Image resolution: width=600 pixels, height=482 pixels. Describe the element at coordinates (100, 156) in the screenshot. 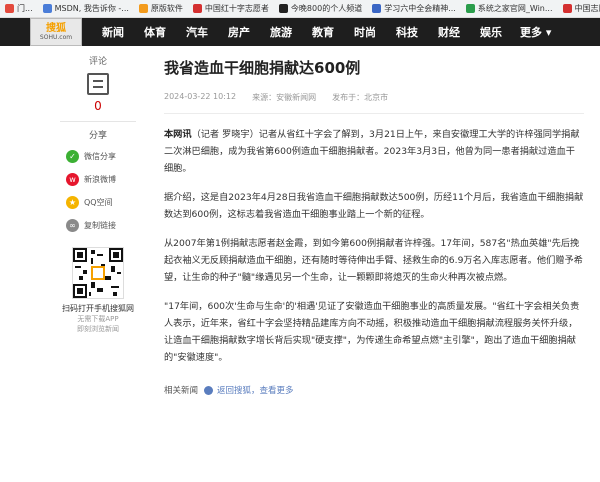

I see `share-item-label: 微信分享` at that location.